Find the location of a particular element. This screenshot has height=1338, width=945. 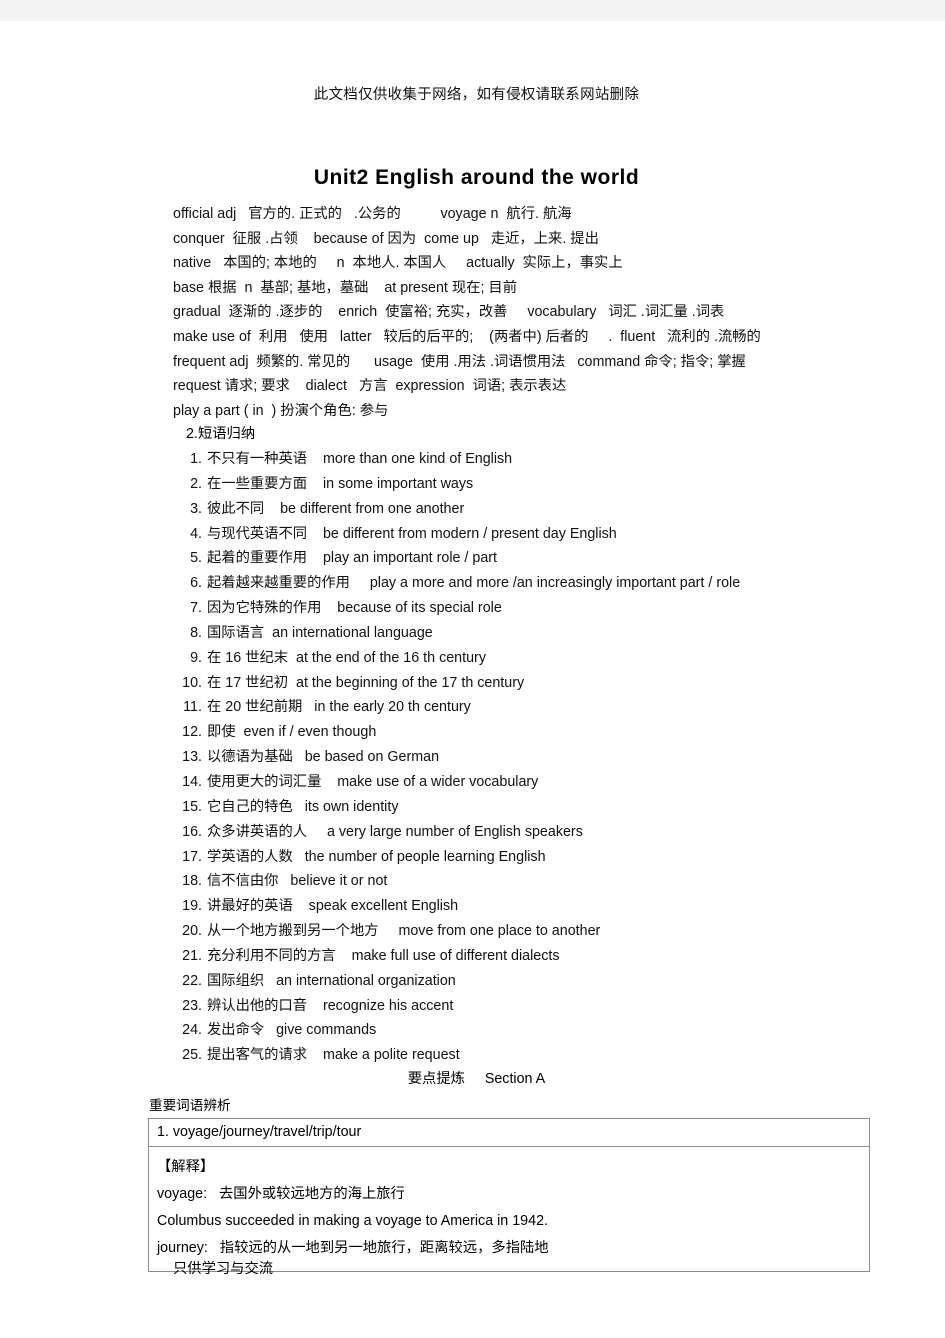

list-item-chinese: 国际组织 is located at coordinates (236, 980).